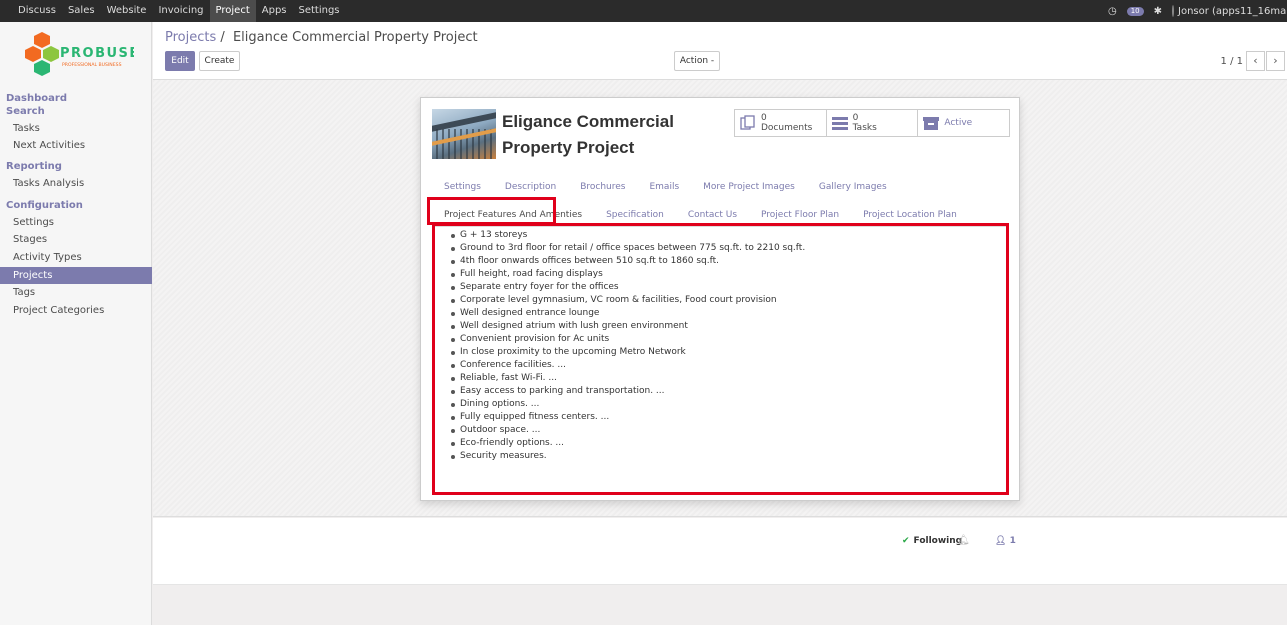 This screenshot has width=1287, height=625. I want to click on clock-icon: ◷, so click(1112, 11).